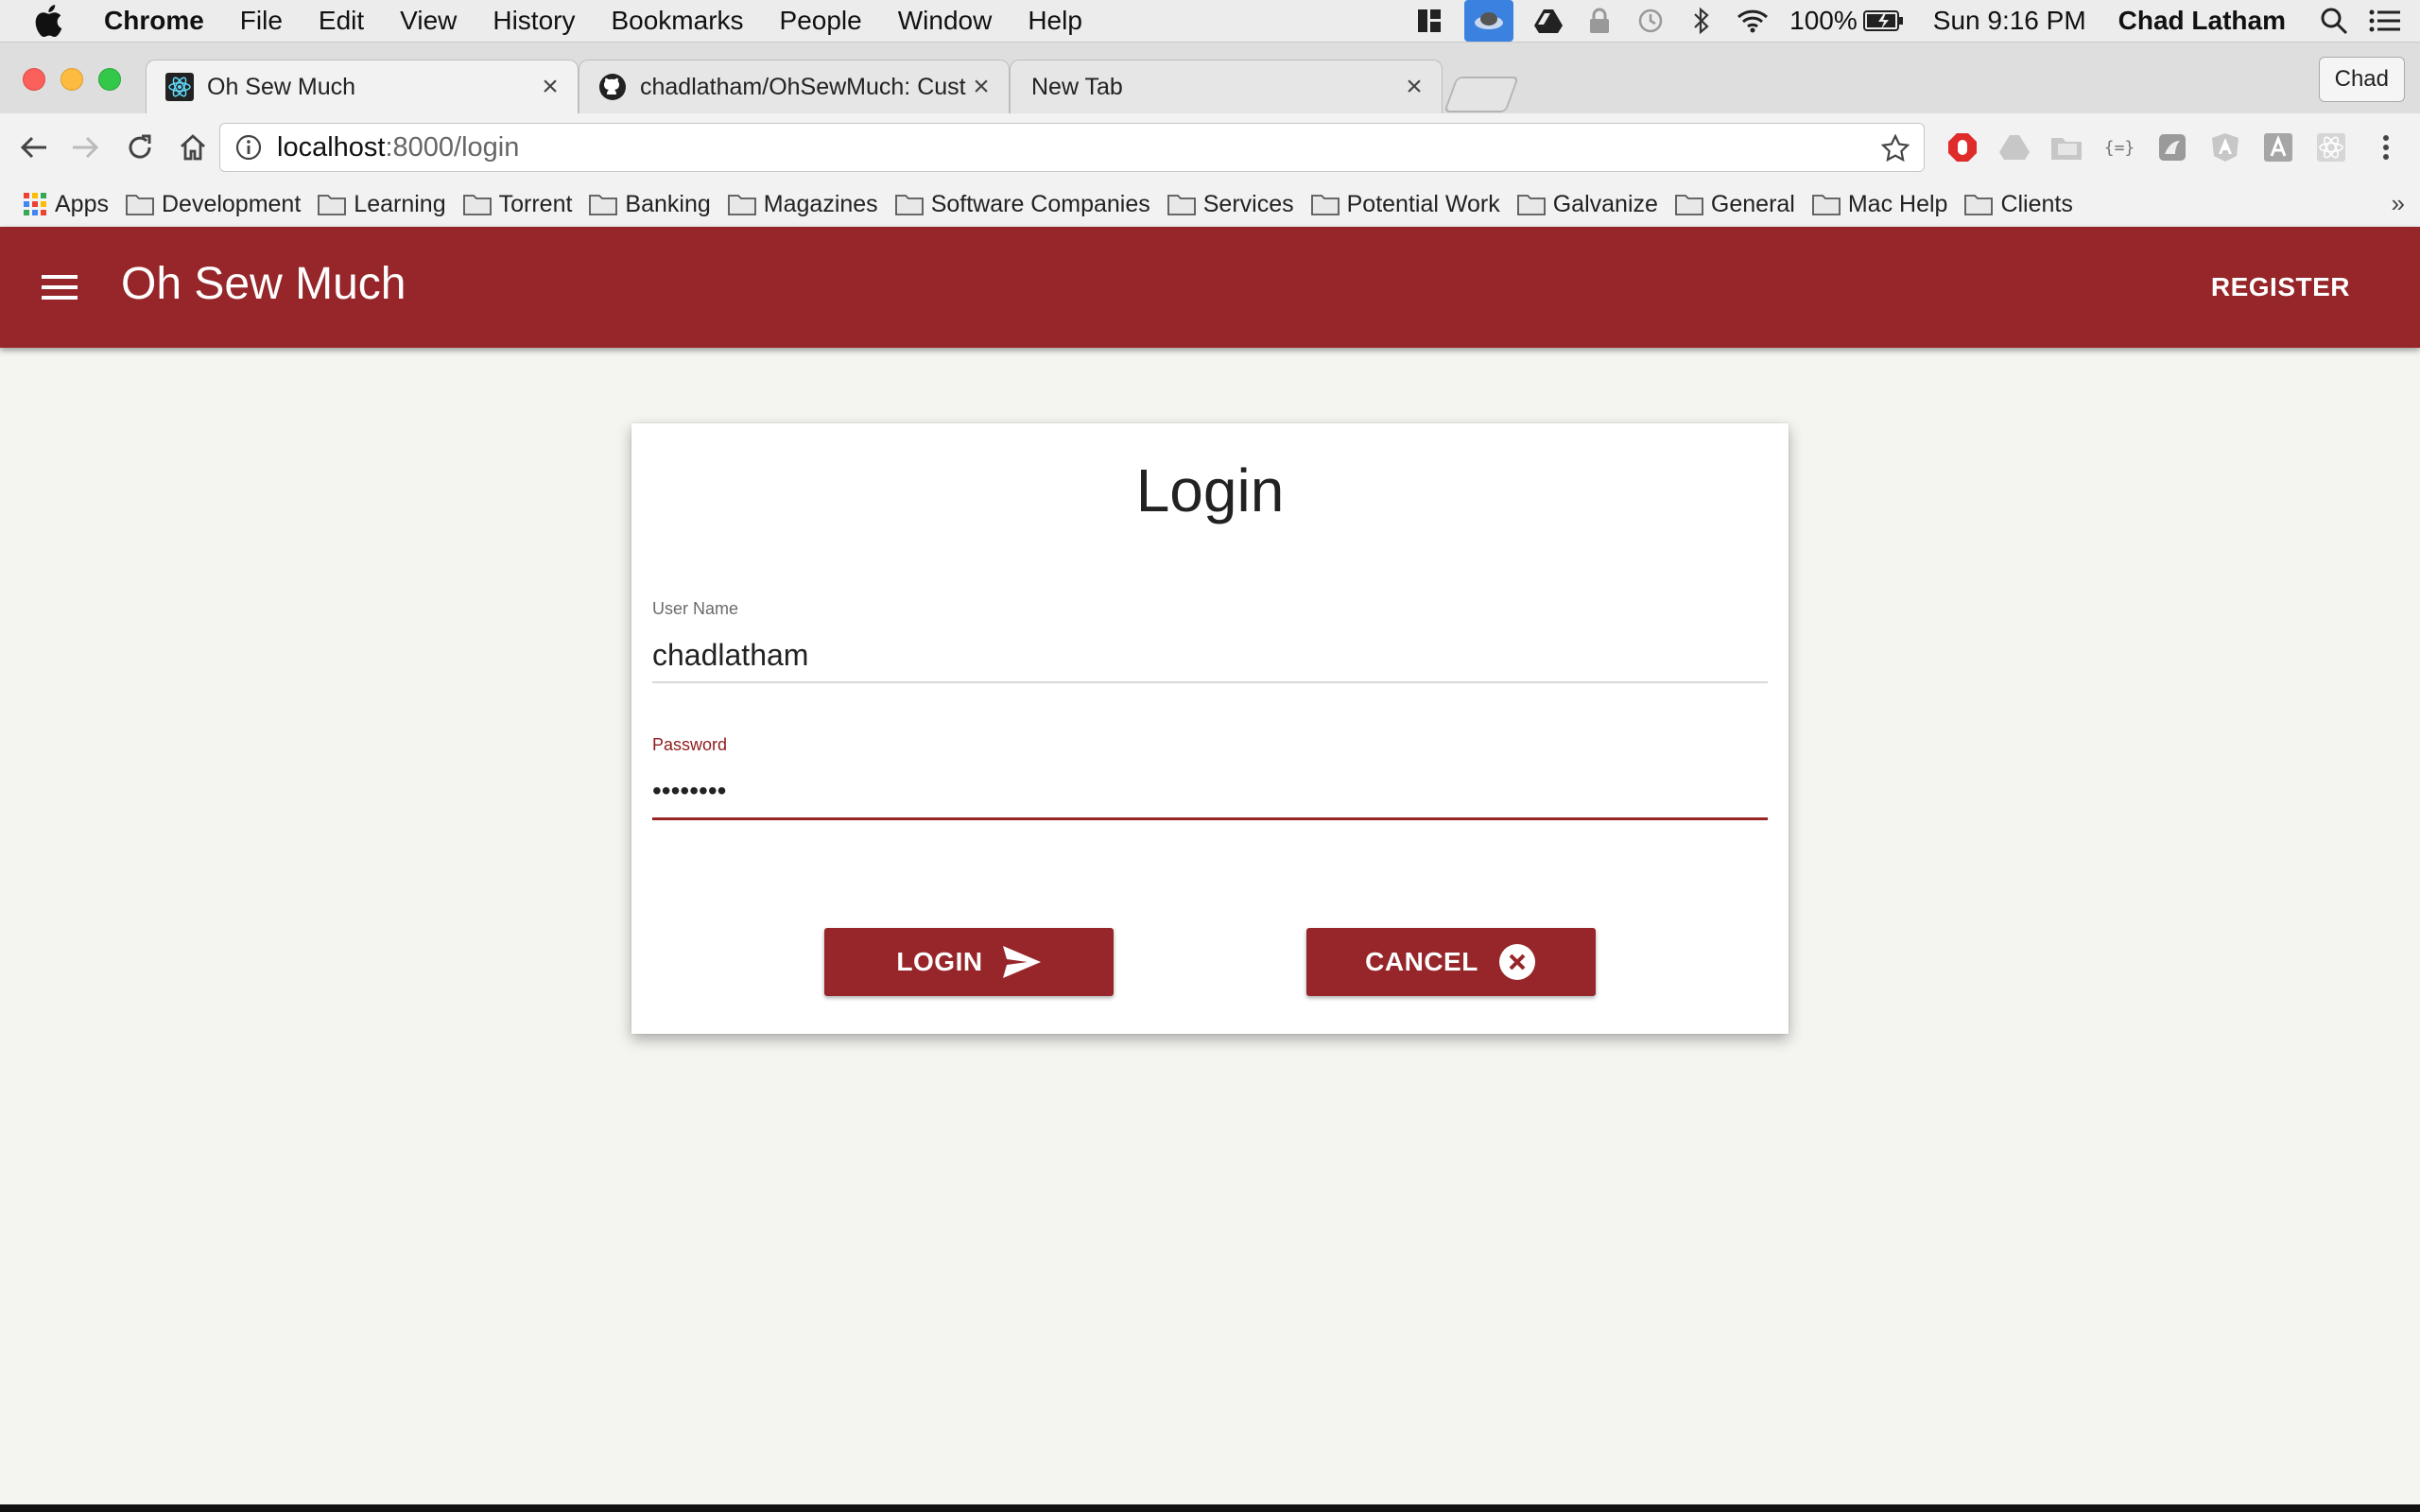 This screenshot has width=2420, height=1512. I want to click on bluetooth-icon, so click(1701, 21).